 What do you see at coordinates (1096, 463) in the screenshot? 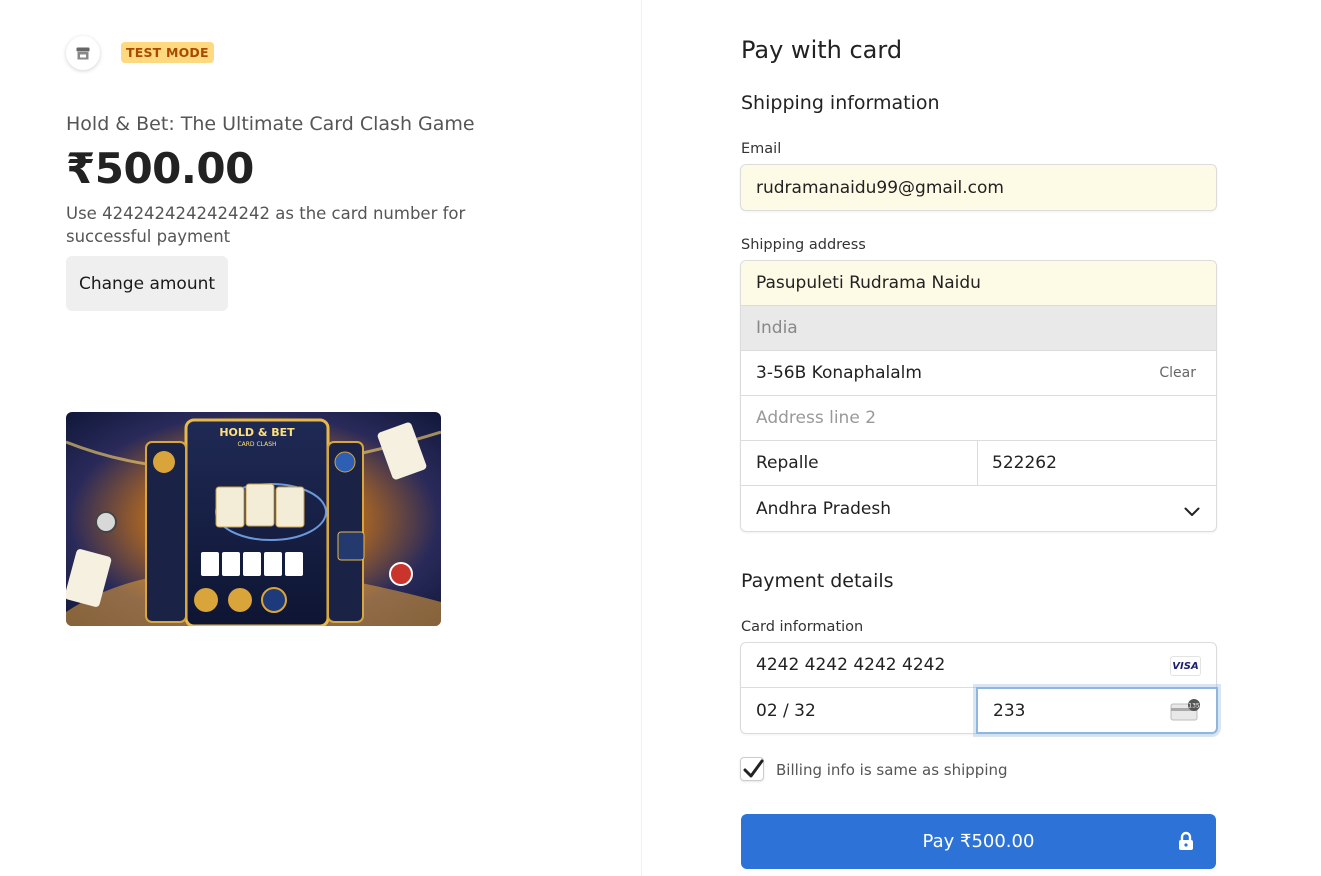
I see `pin-field: 522262` at bounding box center [1096, 463].